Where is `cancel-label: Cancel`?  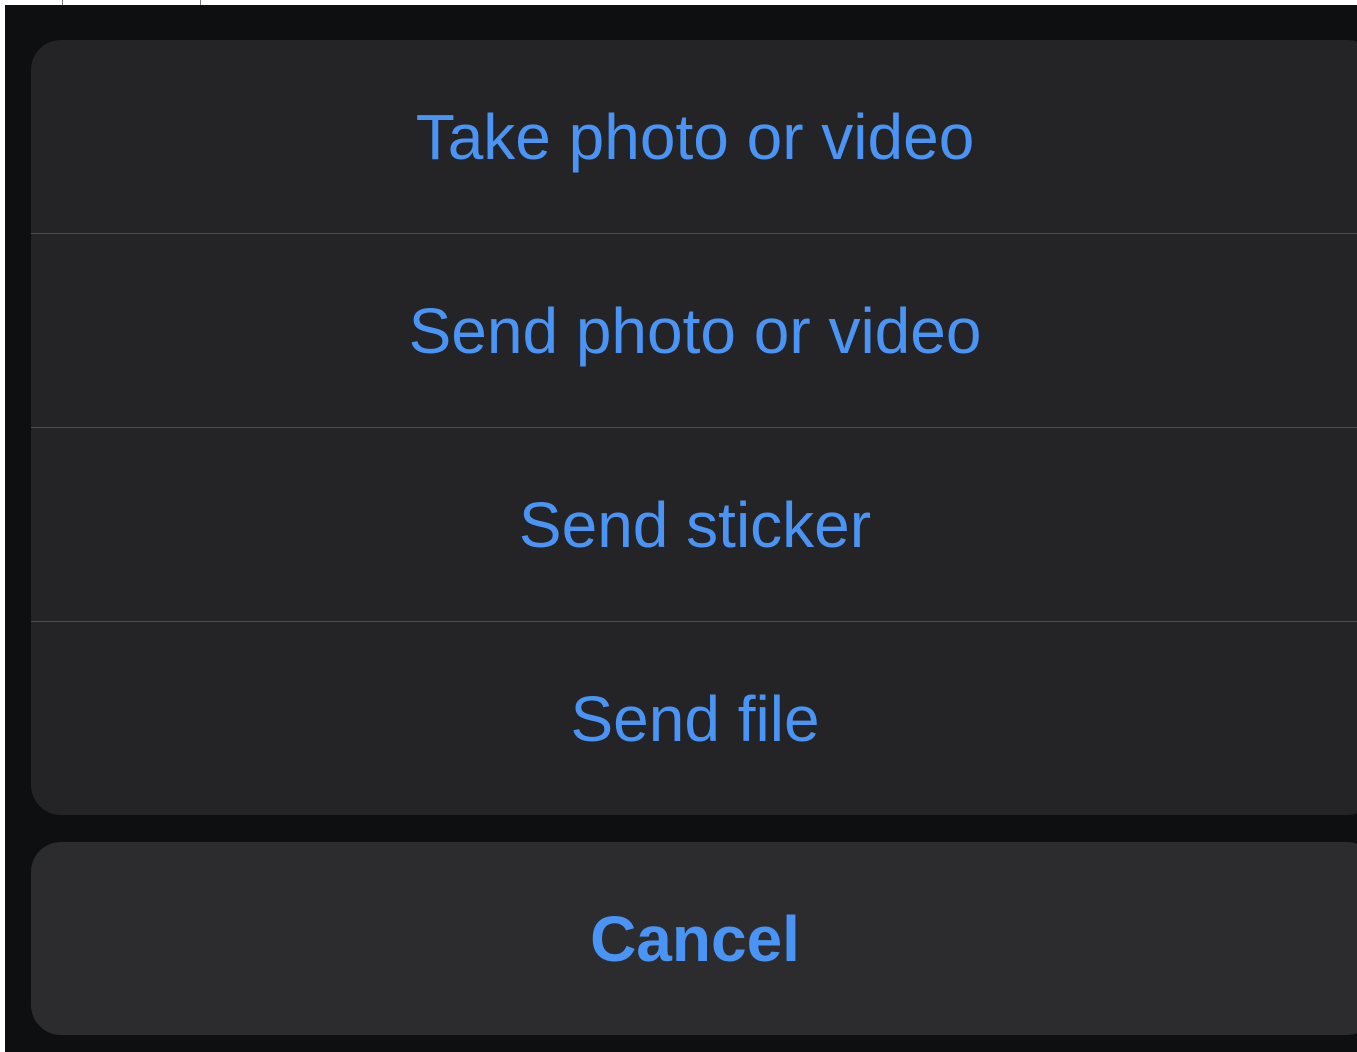 cancel-label: Cancel is located at coordinates (695, 938).